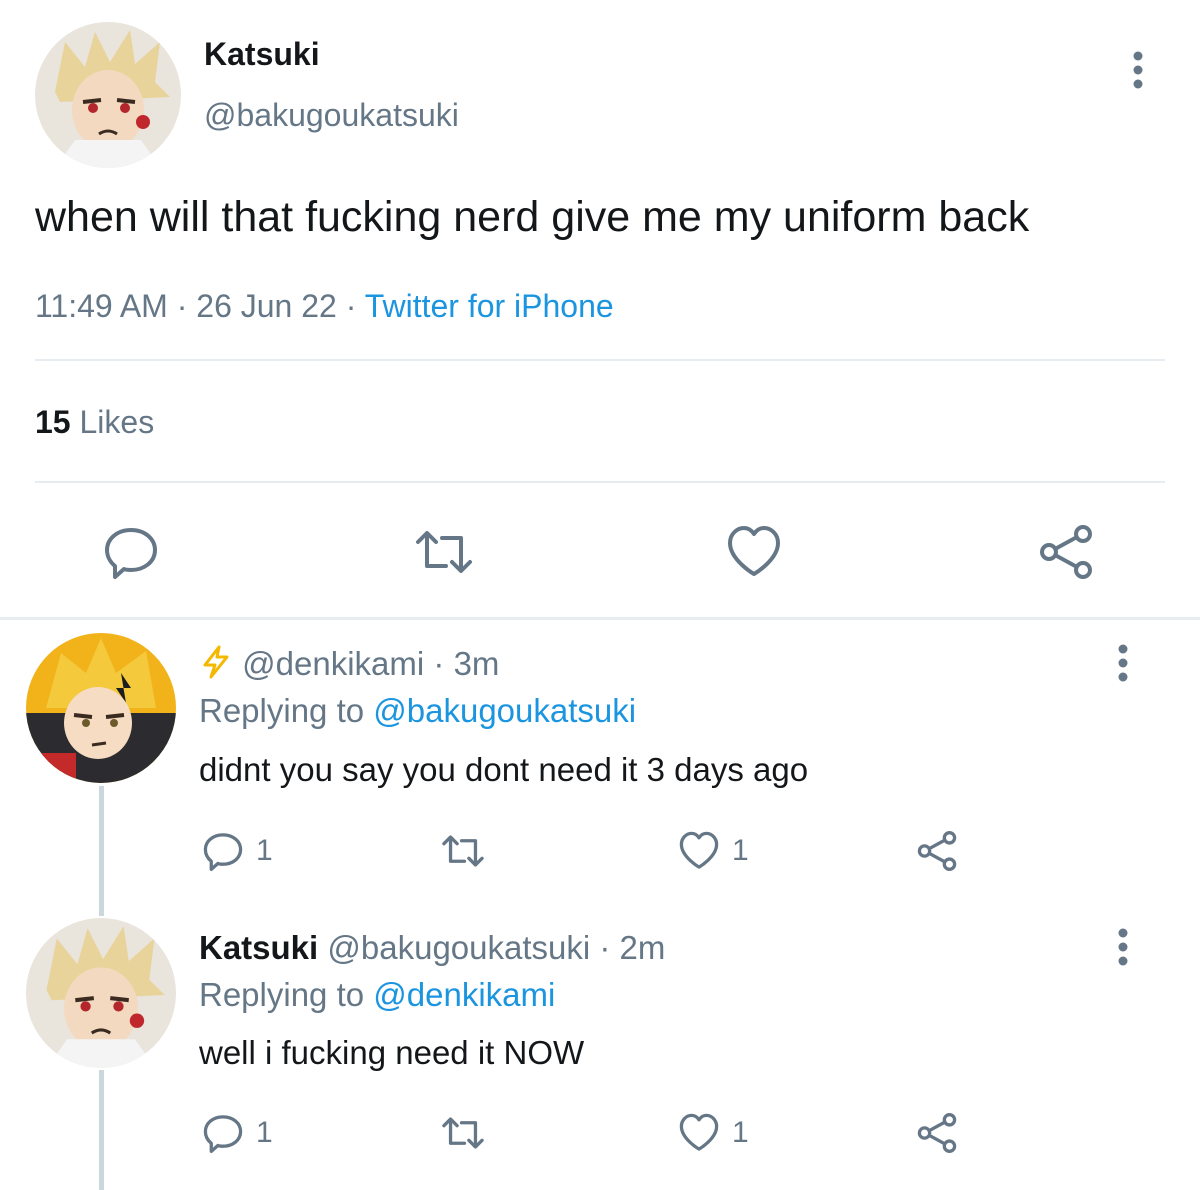  I want to click on reply-header: @denkikami · 3m, so click(349, 664).